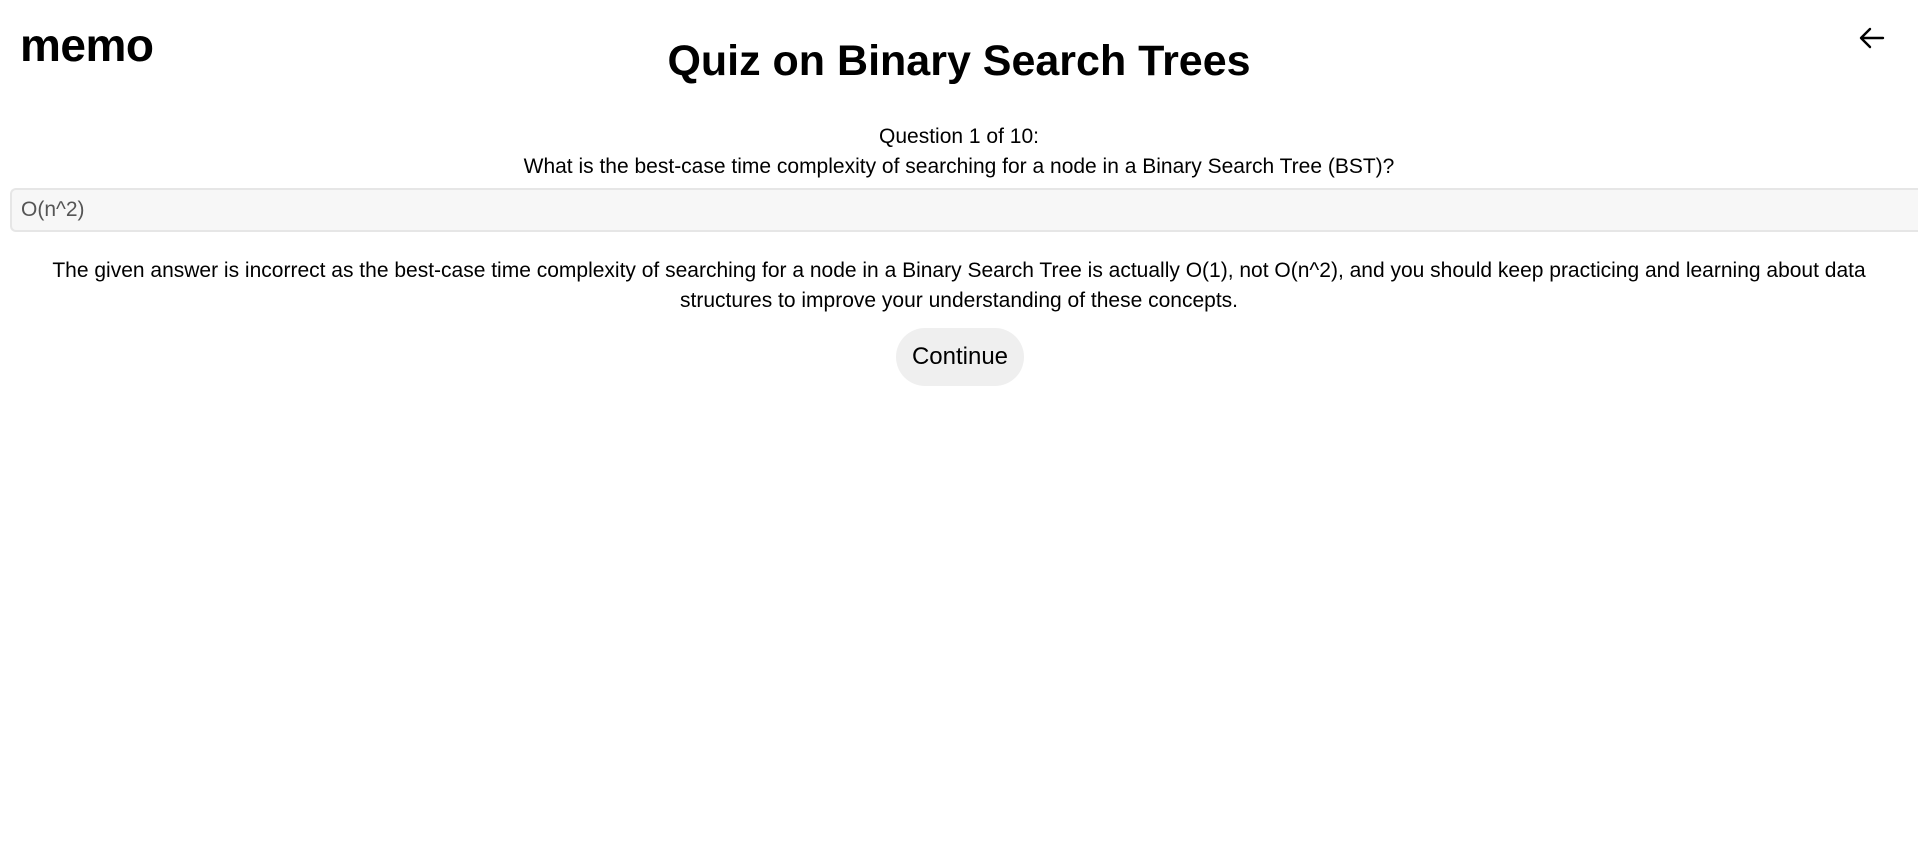 The height and width of the screenshot is (842, 1918). I want to click on continue-button: Continue, so click(960, 357).